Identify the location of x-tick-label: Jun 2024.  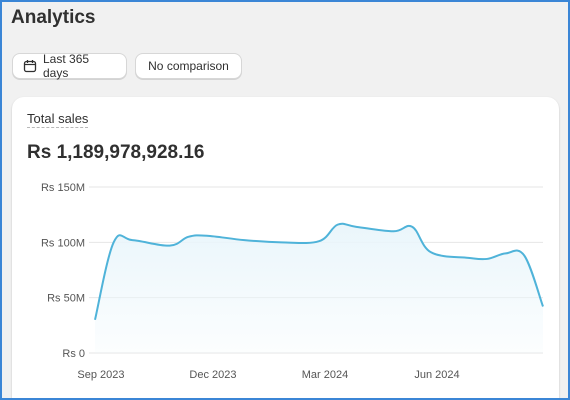
(436, 375).